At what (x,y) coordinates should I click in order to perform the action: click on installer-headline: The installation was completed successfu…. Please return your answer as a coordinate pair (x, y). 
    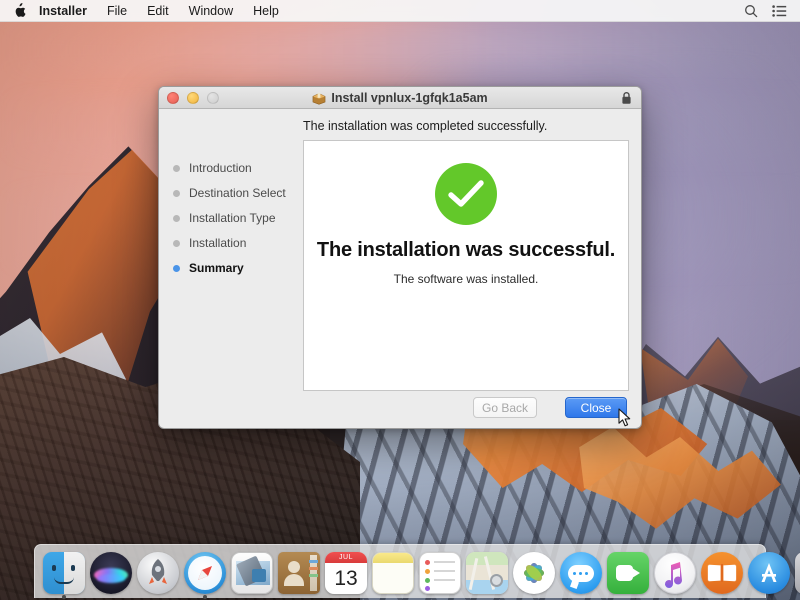
    Looking at the image, I should click on (425, 126).